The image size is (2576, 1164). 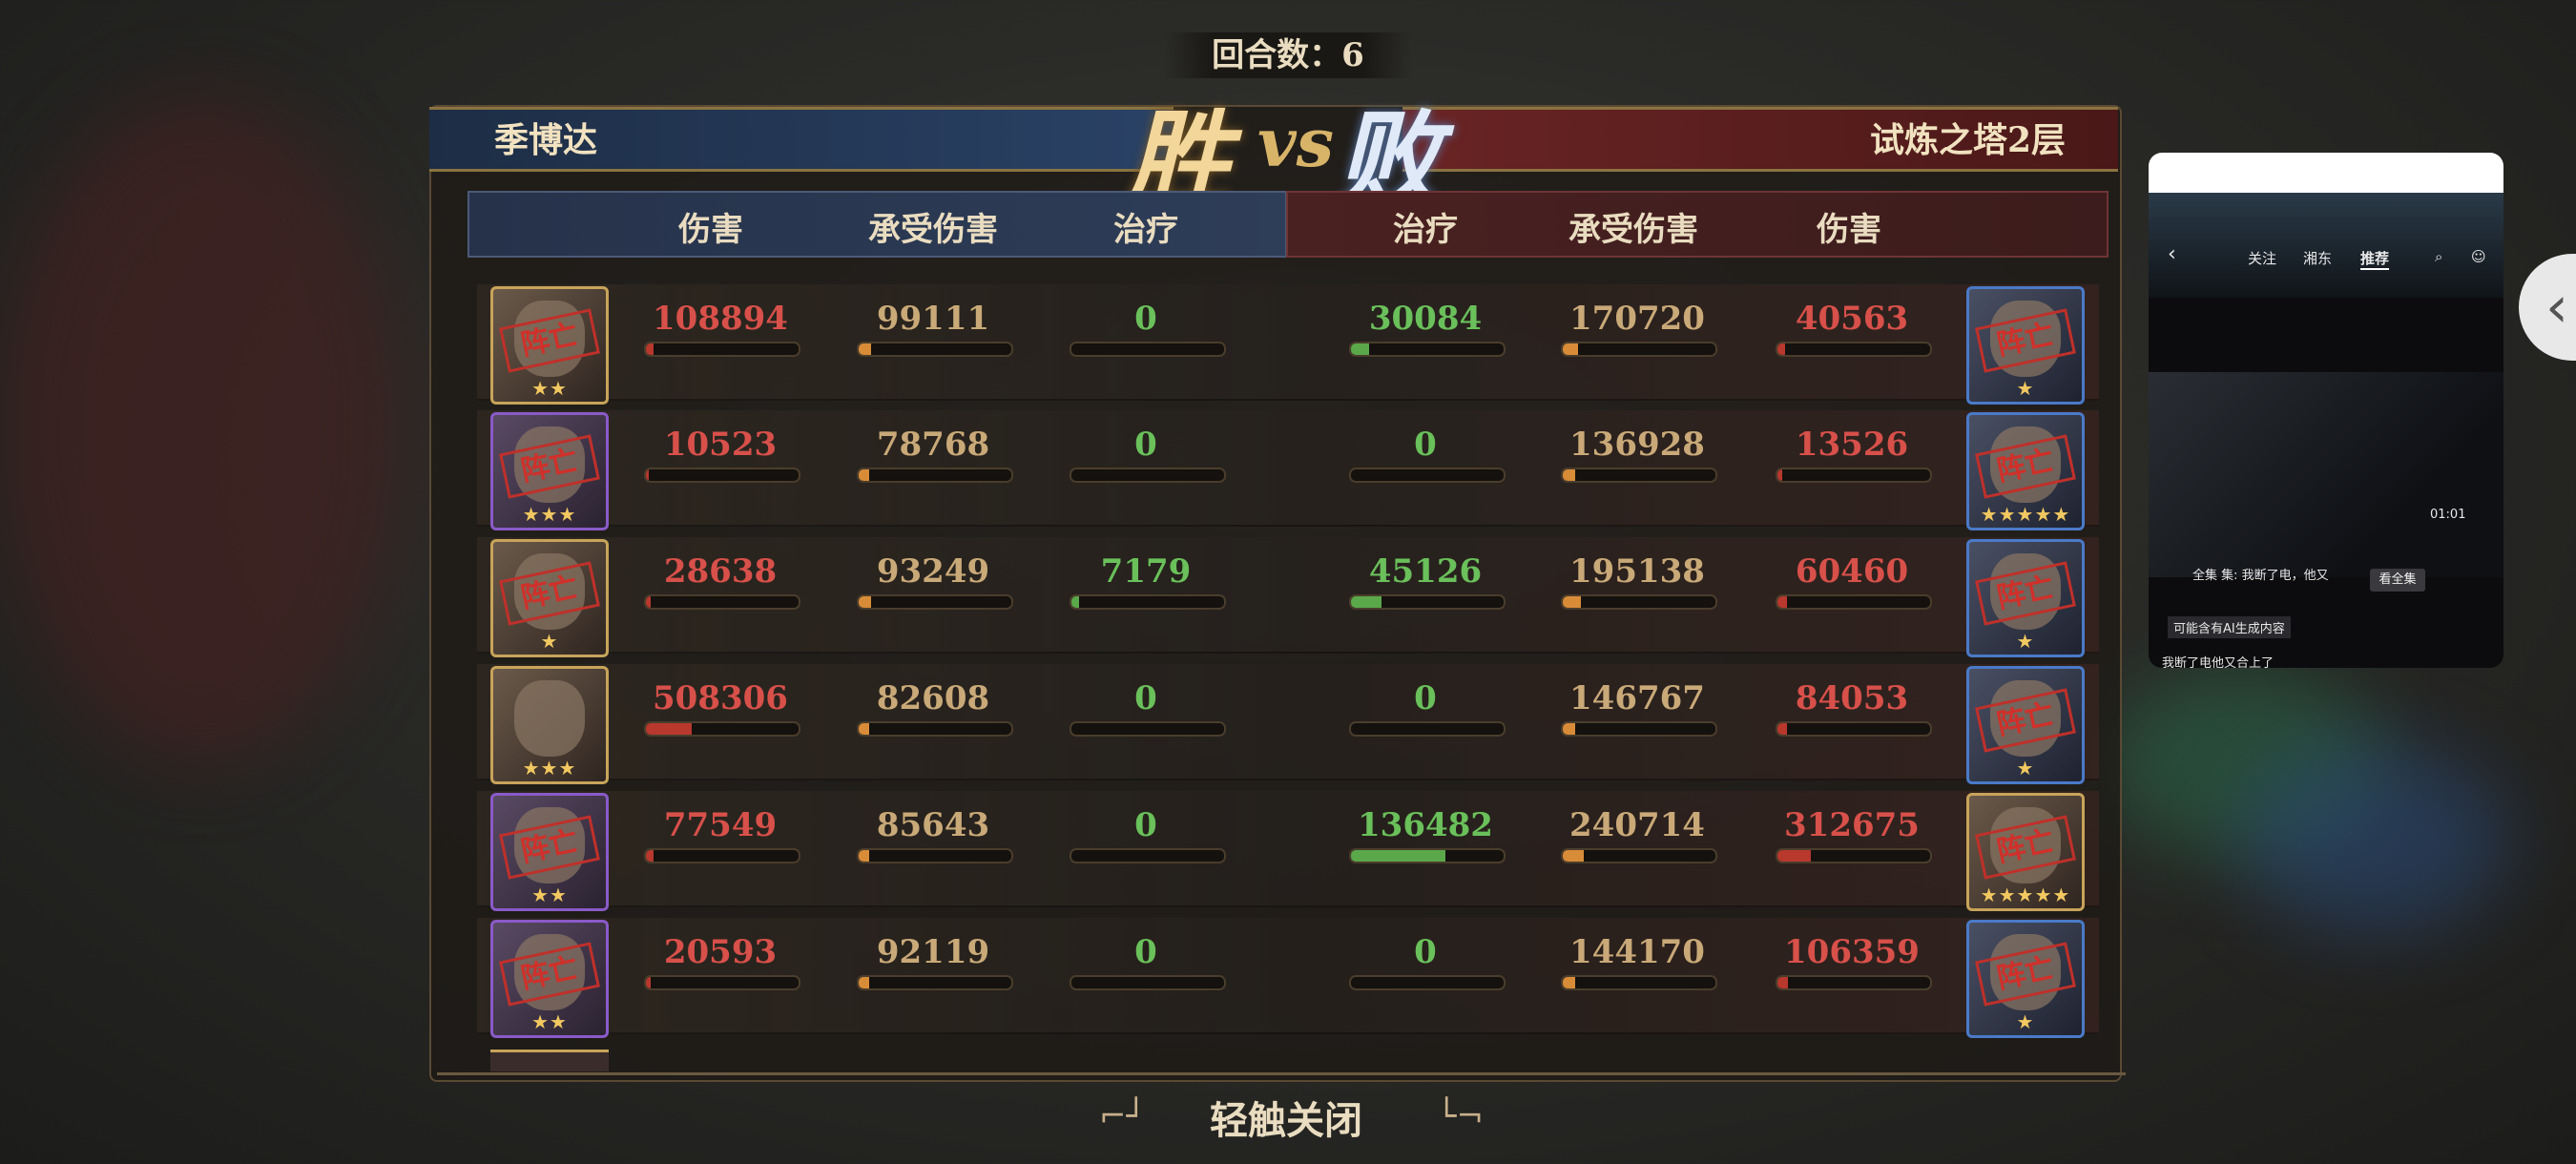 What do you see at coordinates (549, 471) in the screenshot?
I see `left-hero-avatar: 阵亡 ★★★` at bounding box center [549, 471].